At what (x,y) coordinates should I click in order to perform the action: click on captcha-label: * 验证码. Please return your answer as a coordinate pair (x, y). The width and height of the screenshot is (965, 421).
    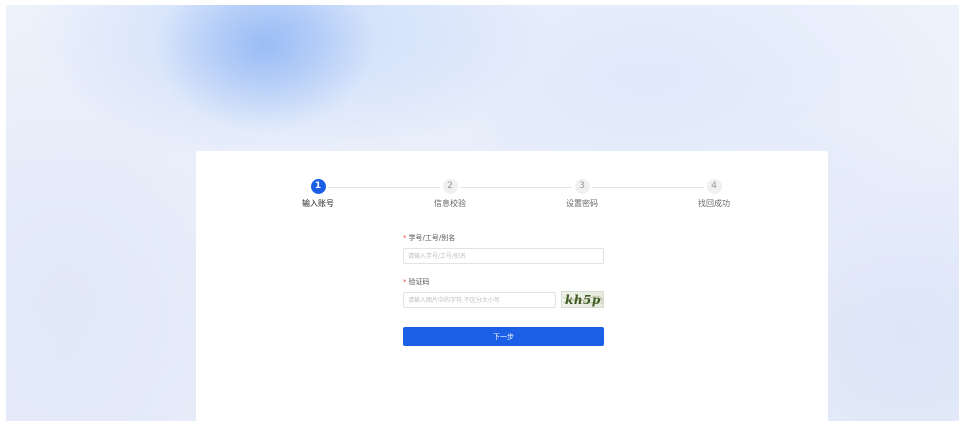
    Looking at the image, I should click on (503, 282).